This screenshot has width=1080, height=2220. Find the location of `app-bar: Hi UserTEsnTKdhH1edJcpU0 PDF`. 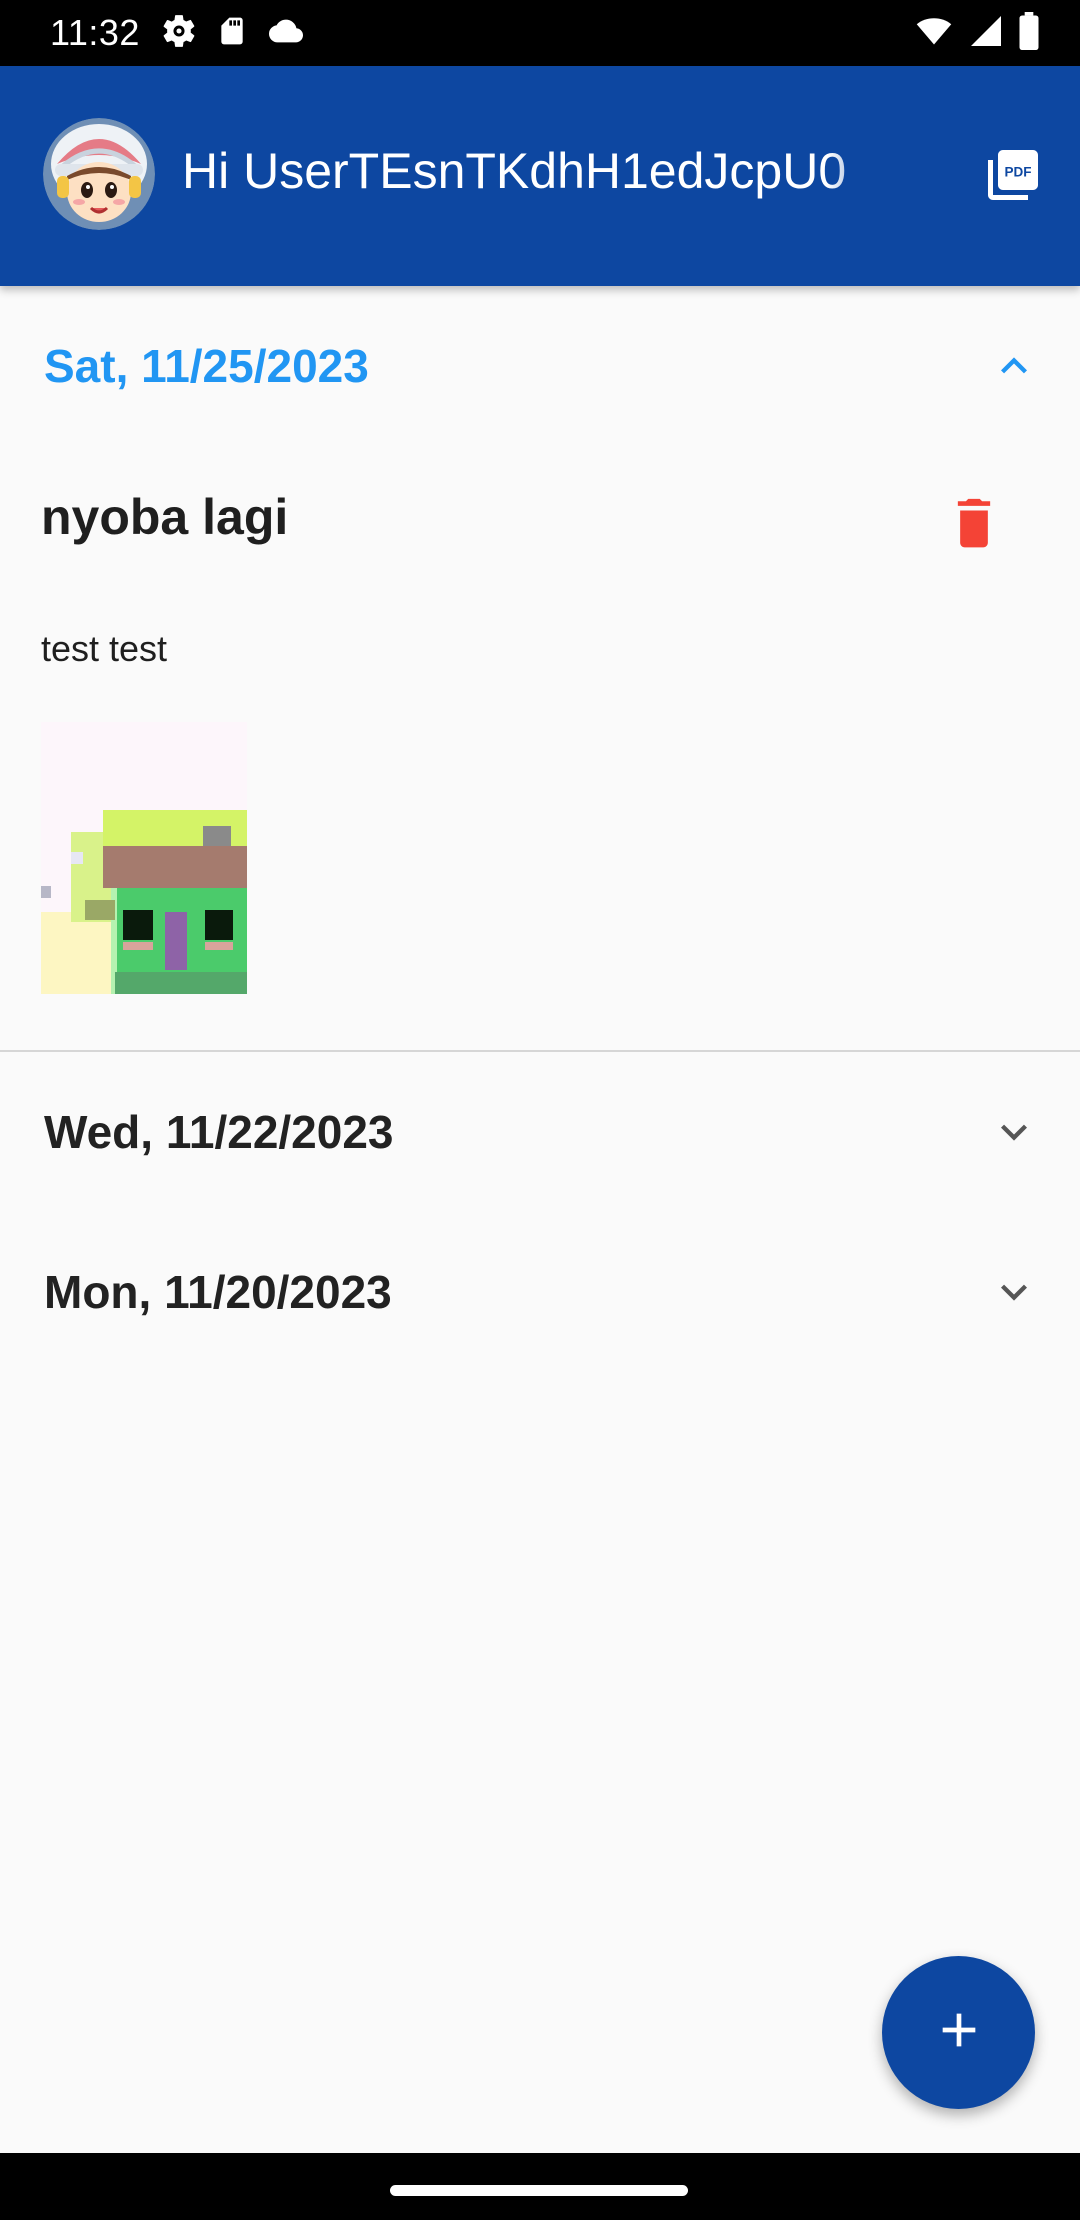

app-bar: Hi UserTEsnTKdhH1edJcpU0 PDF is located at coordinates (540, 176).